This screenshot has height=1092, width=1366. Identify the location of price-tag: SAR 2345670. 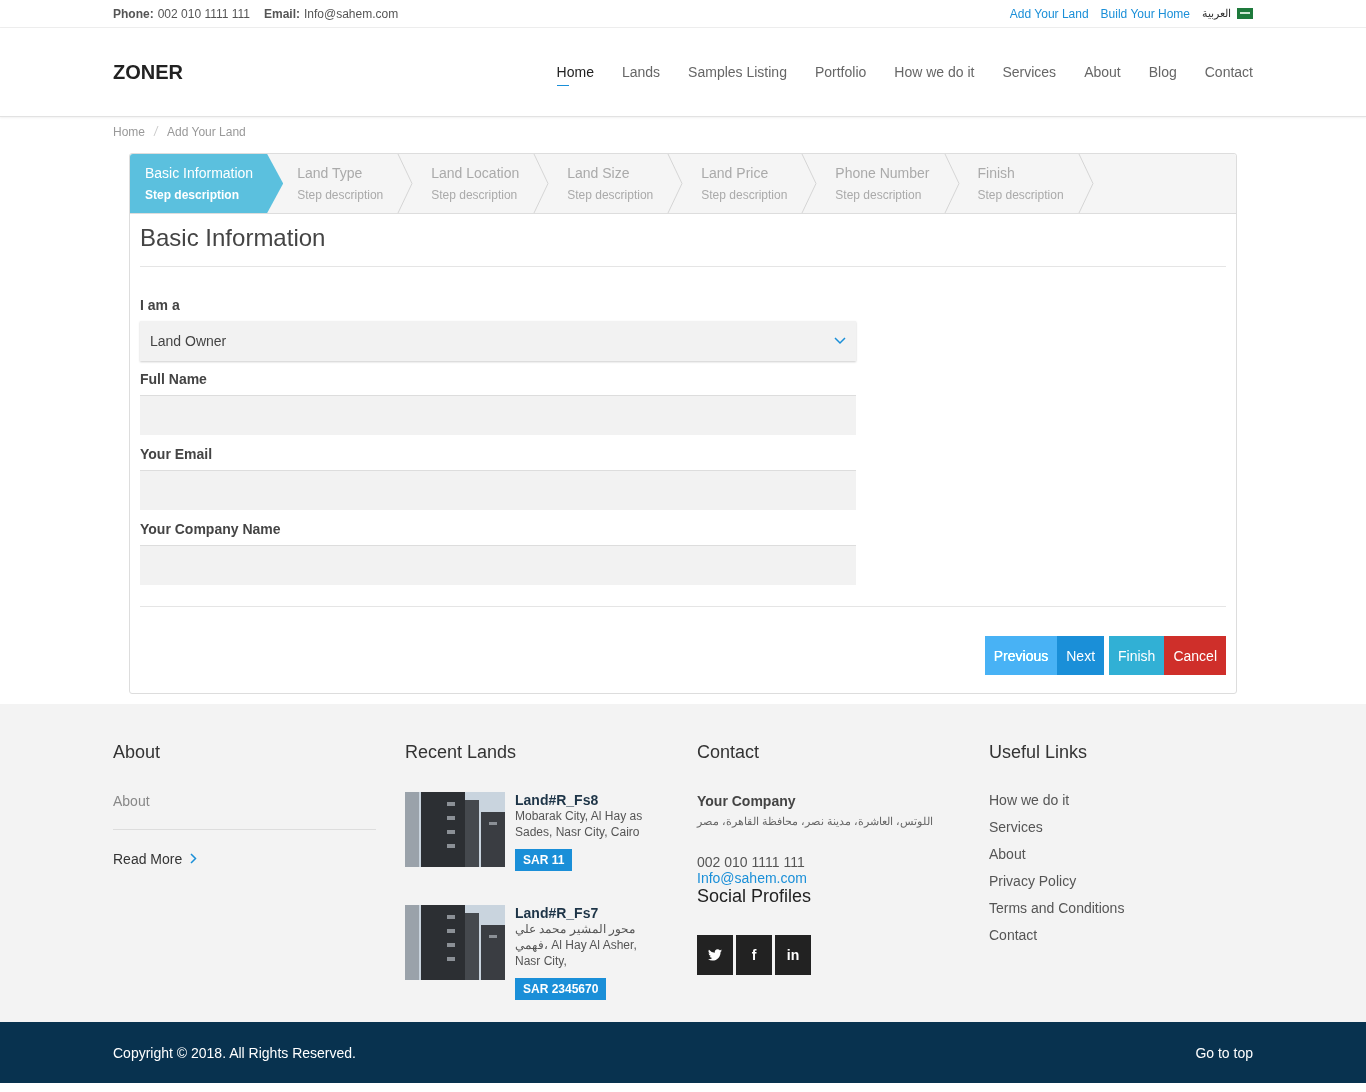
(561, 989).